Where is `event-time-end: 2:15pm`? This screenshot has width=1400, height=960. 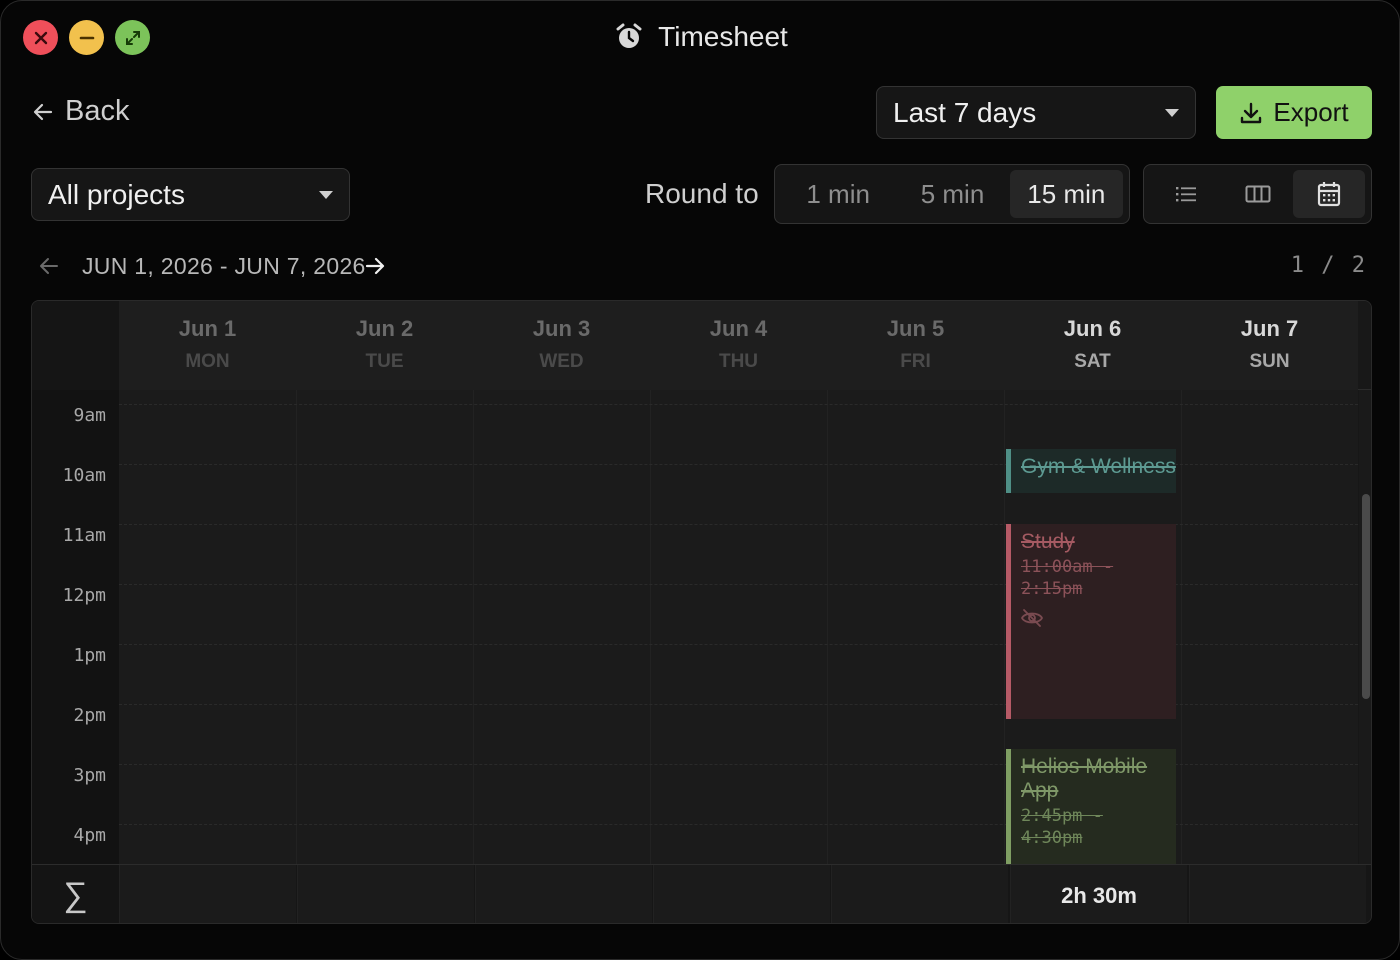 event-time-end: 2:15pm is located at coordinates (1052, 589).